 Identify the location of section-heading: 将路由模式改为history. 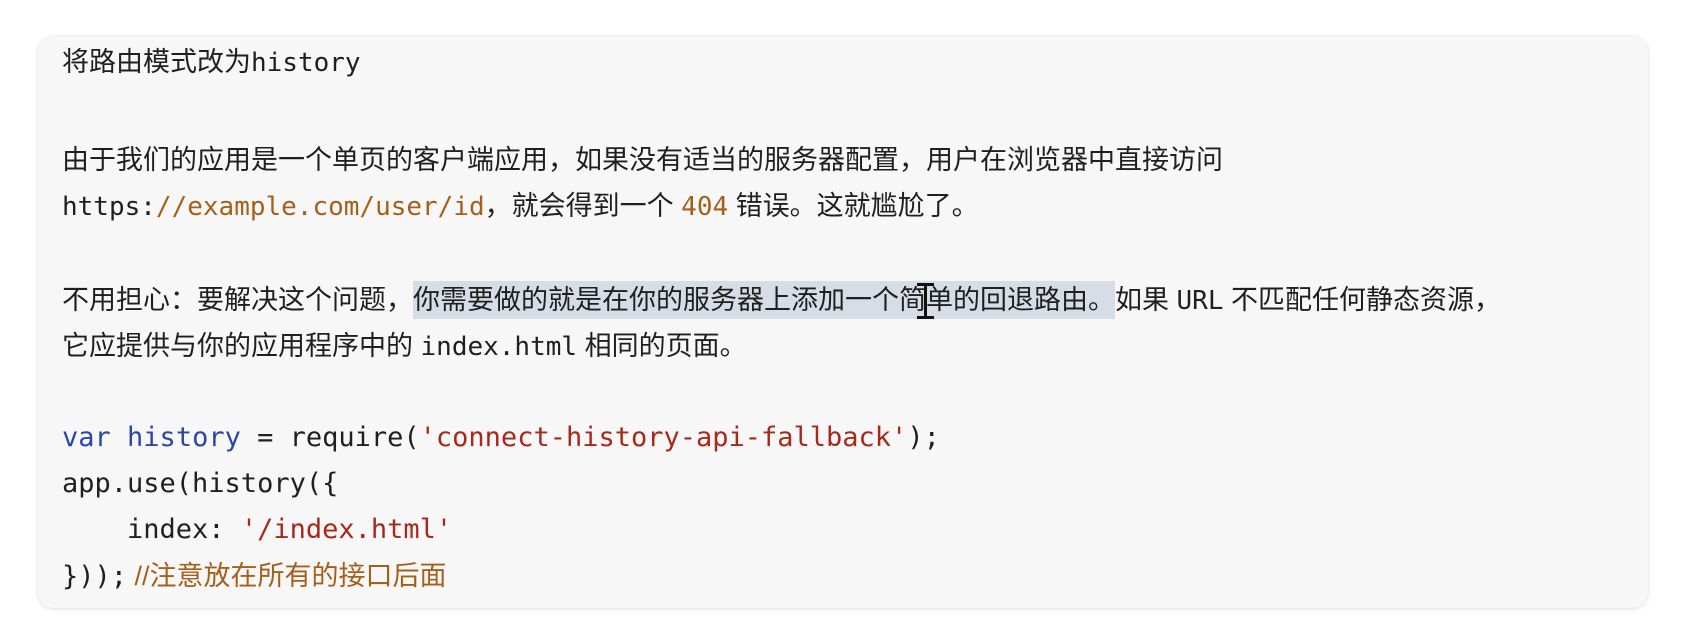
(211, 62).